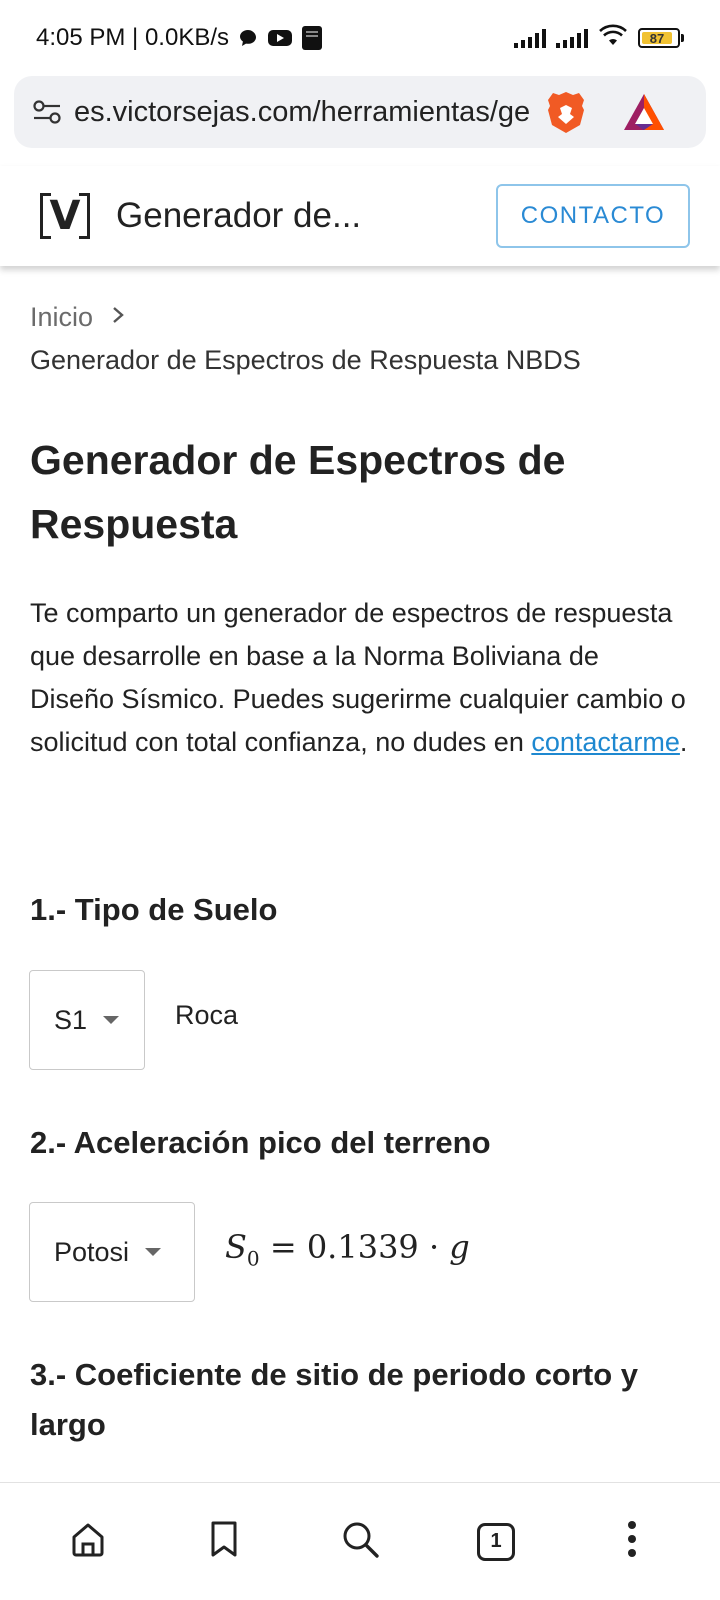 The width and height of the screenshot is (720, 1600). What do you see at coordinates (260, 1142) in the screenshot?
I see `section-2-heading: 2.- Aceleración pico del terreno` at bounding box center [260, 1142].